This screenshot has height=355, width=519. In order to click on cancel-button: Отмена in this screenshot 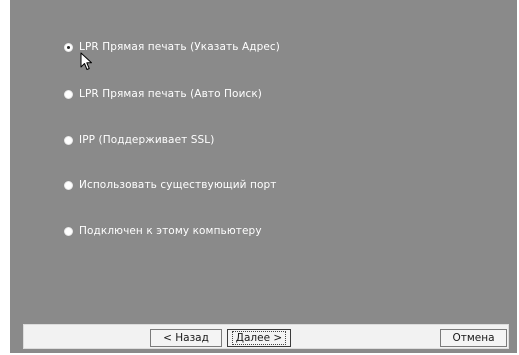, I will do `click(473, 338)`.